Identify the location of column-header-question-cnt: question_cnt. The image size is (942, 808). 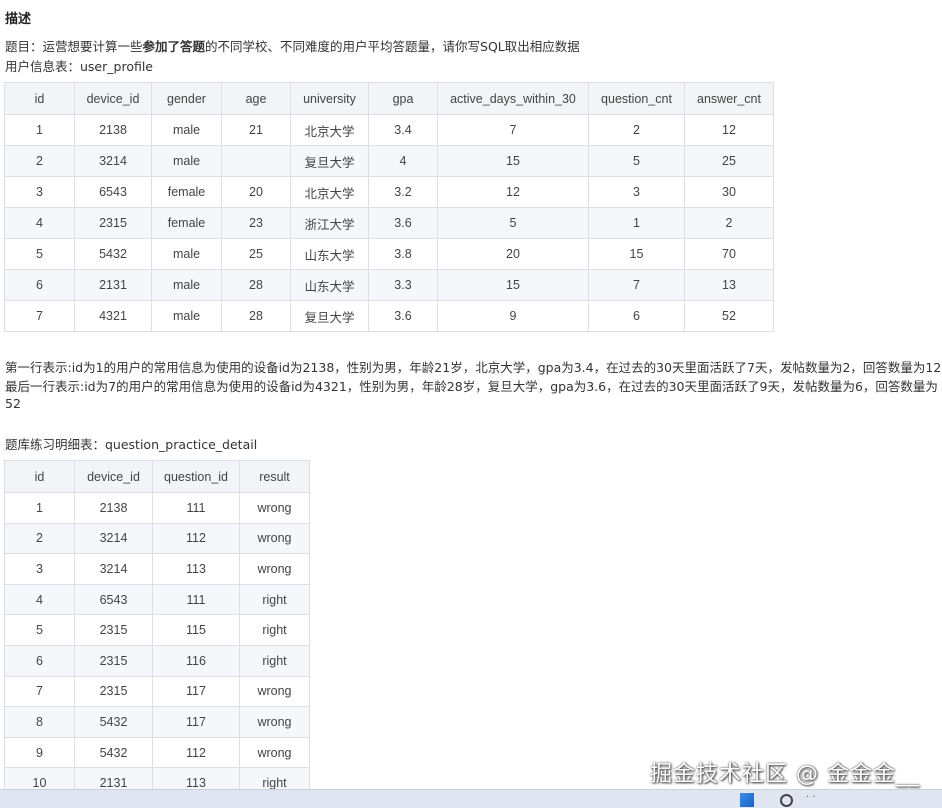
(636, 98).